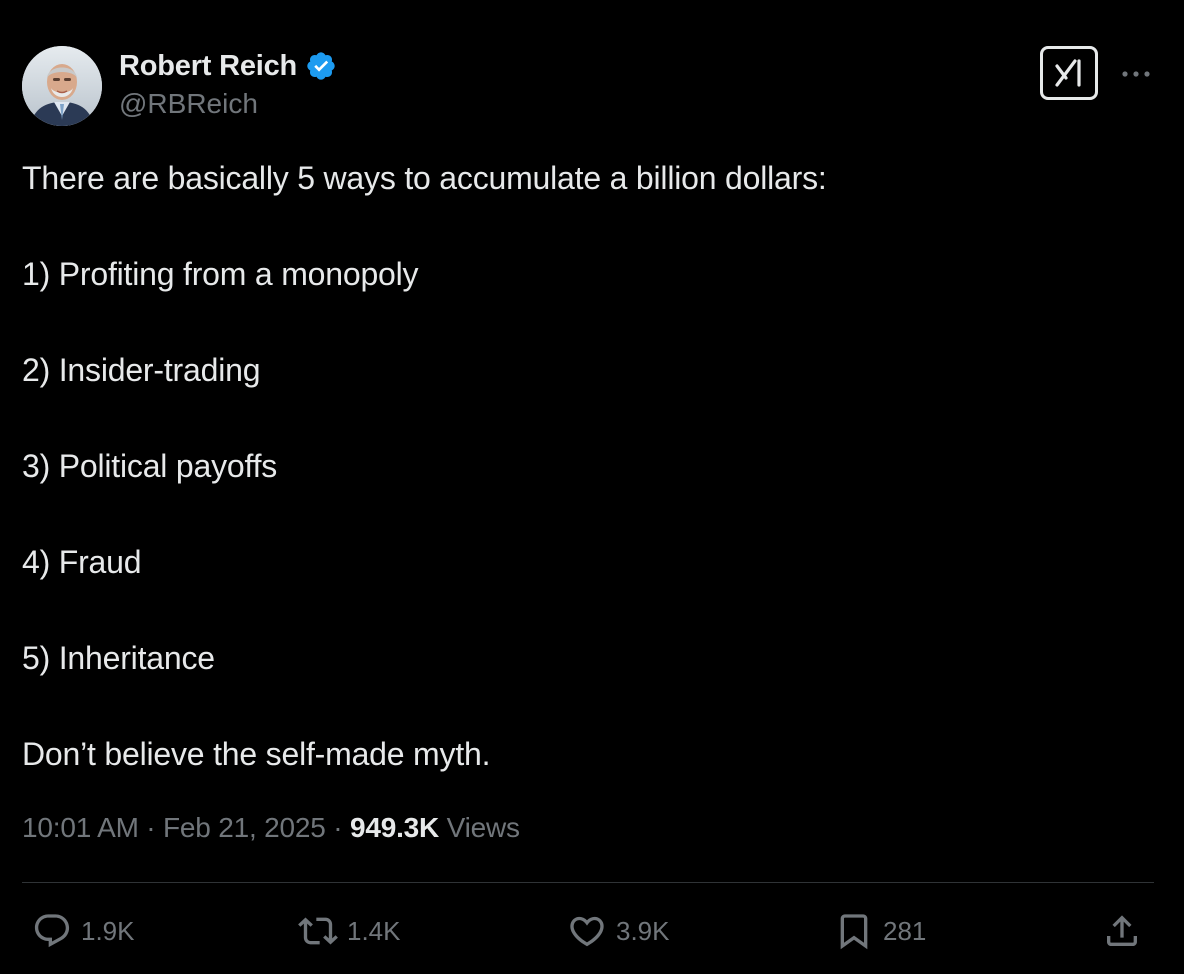  Describe the element at coordinates (905, 930) in the screenshot. I see `bookmark-count: 281` at that location.